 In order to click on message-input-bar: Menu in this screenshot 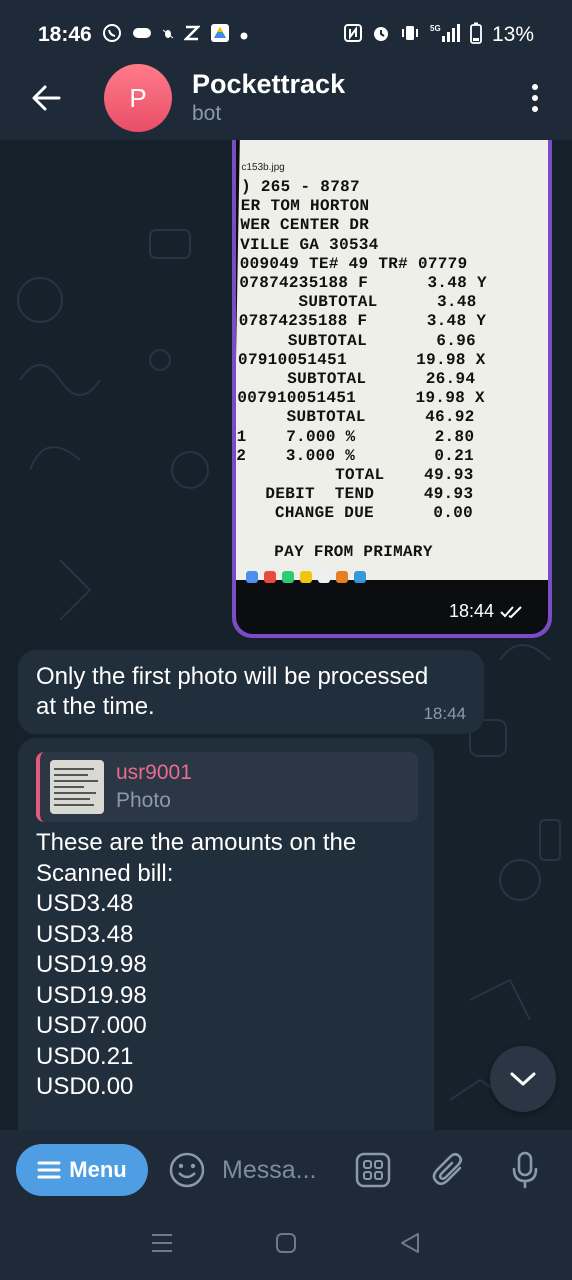, I will do `click(286, 1170)`.